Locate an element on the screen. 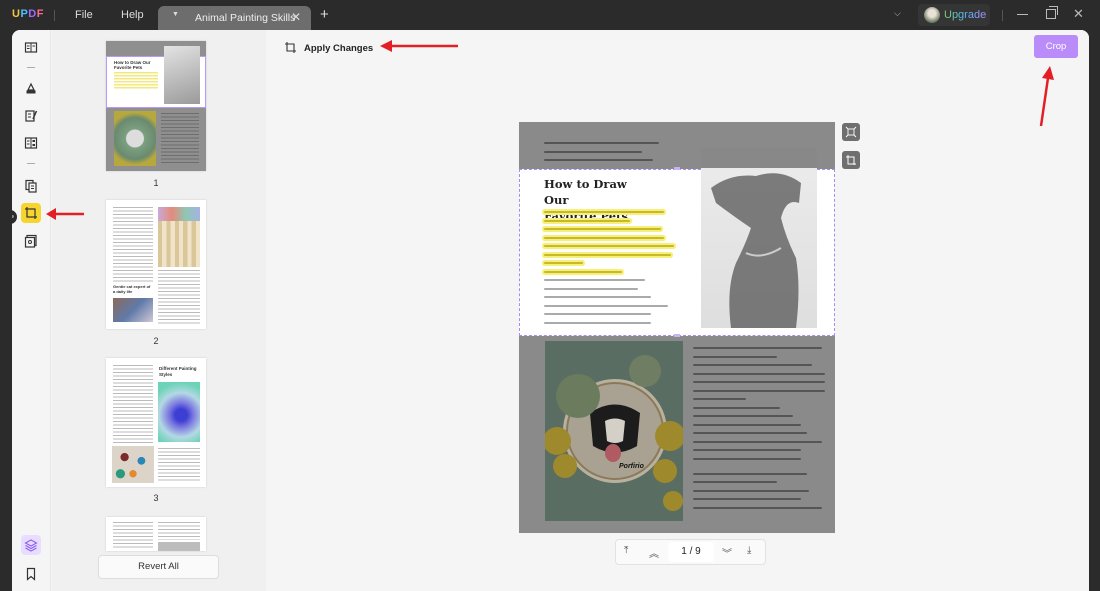 The height and width of the screenshot is (591, 1100). thumbnail-page-3: Different Painting Styles is located at coordinates (156, 422).